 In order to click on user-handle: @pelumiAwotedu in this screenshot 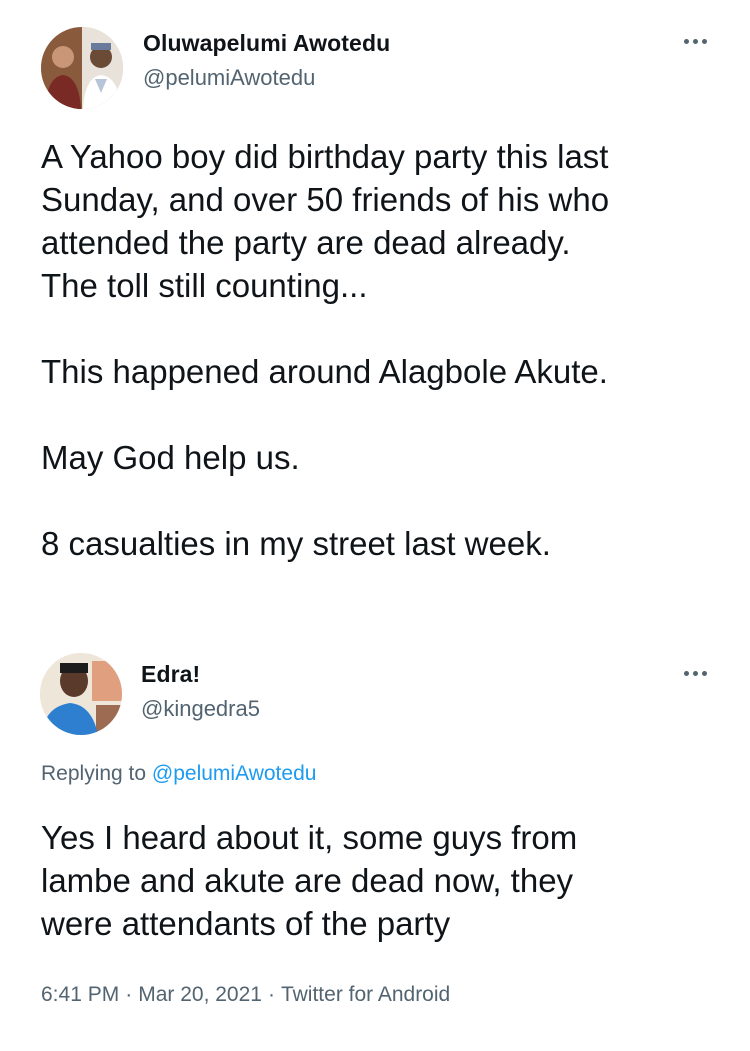, I will do `click(229, 78)`.